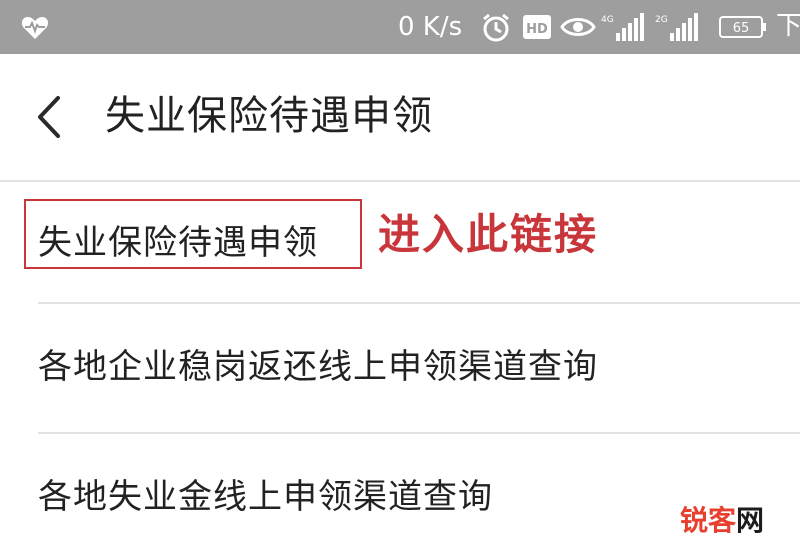  What do you see at coordinates (265, 497) in the screenshot?
I see `list-item-label: 各地失业金线上申领渠道查询` at bounding box center [265, 497].